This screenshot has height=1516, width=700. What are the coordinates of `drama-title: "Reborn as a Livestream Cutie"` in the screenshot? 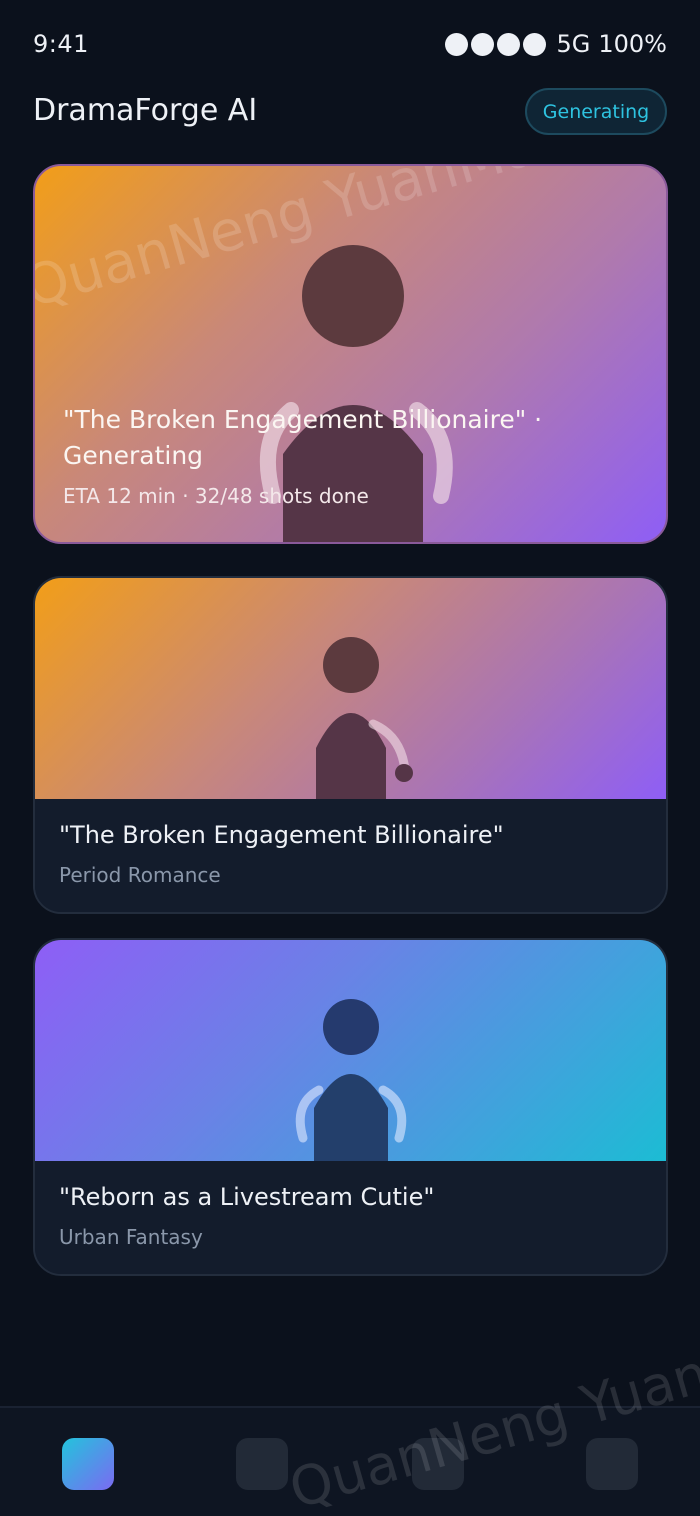 It's located at (247, 1197).